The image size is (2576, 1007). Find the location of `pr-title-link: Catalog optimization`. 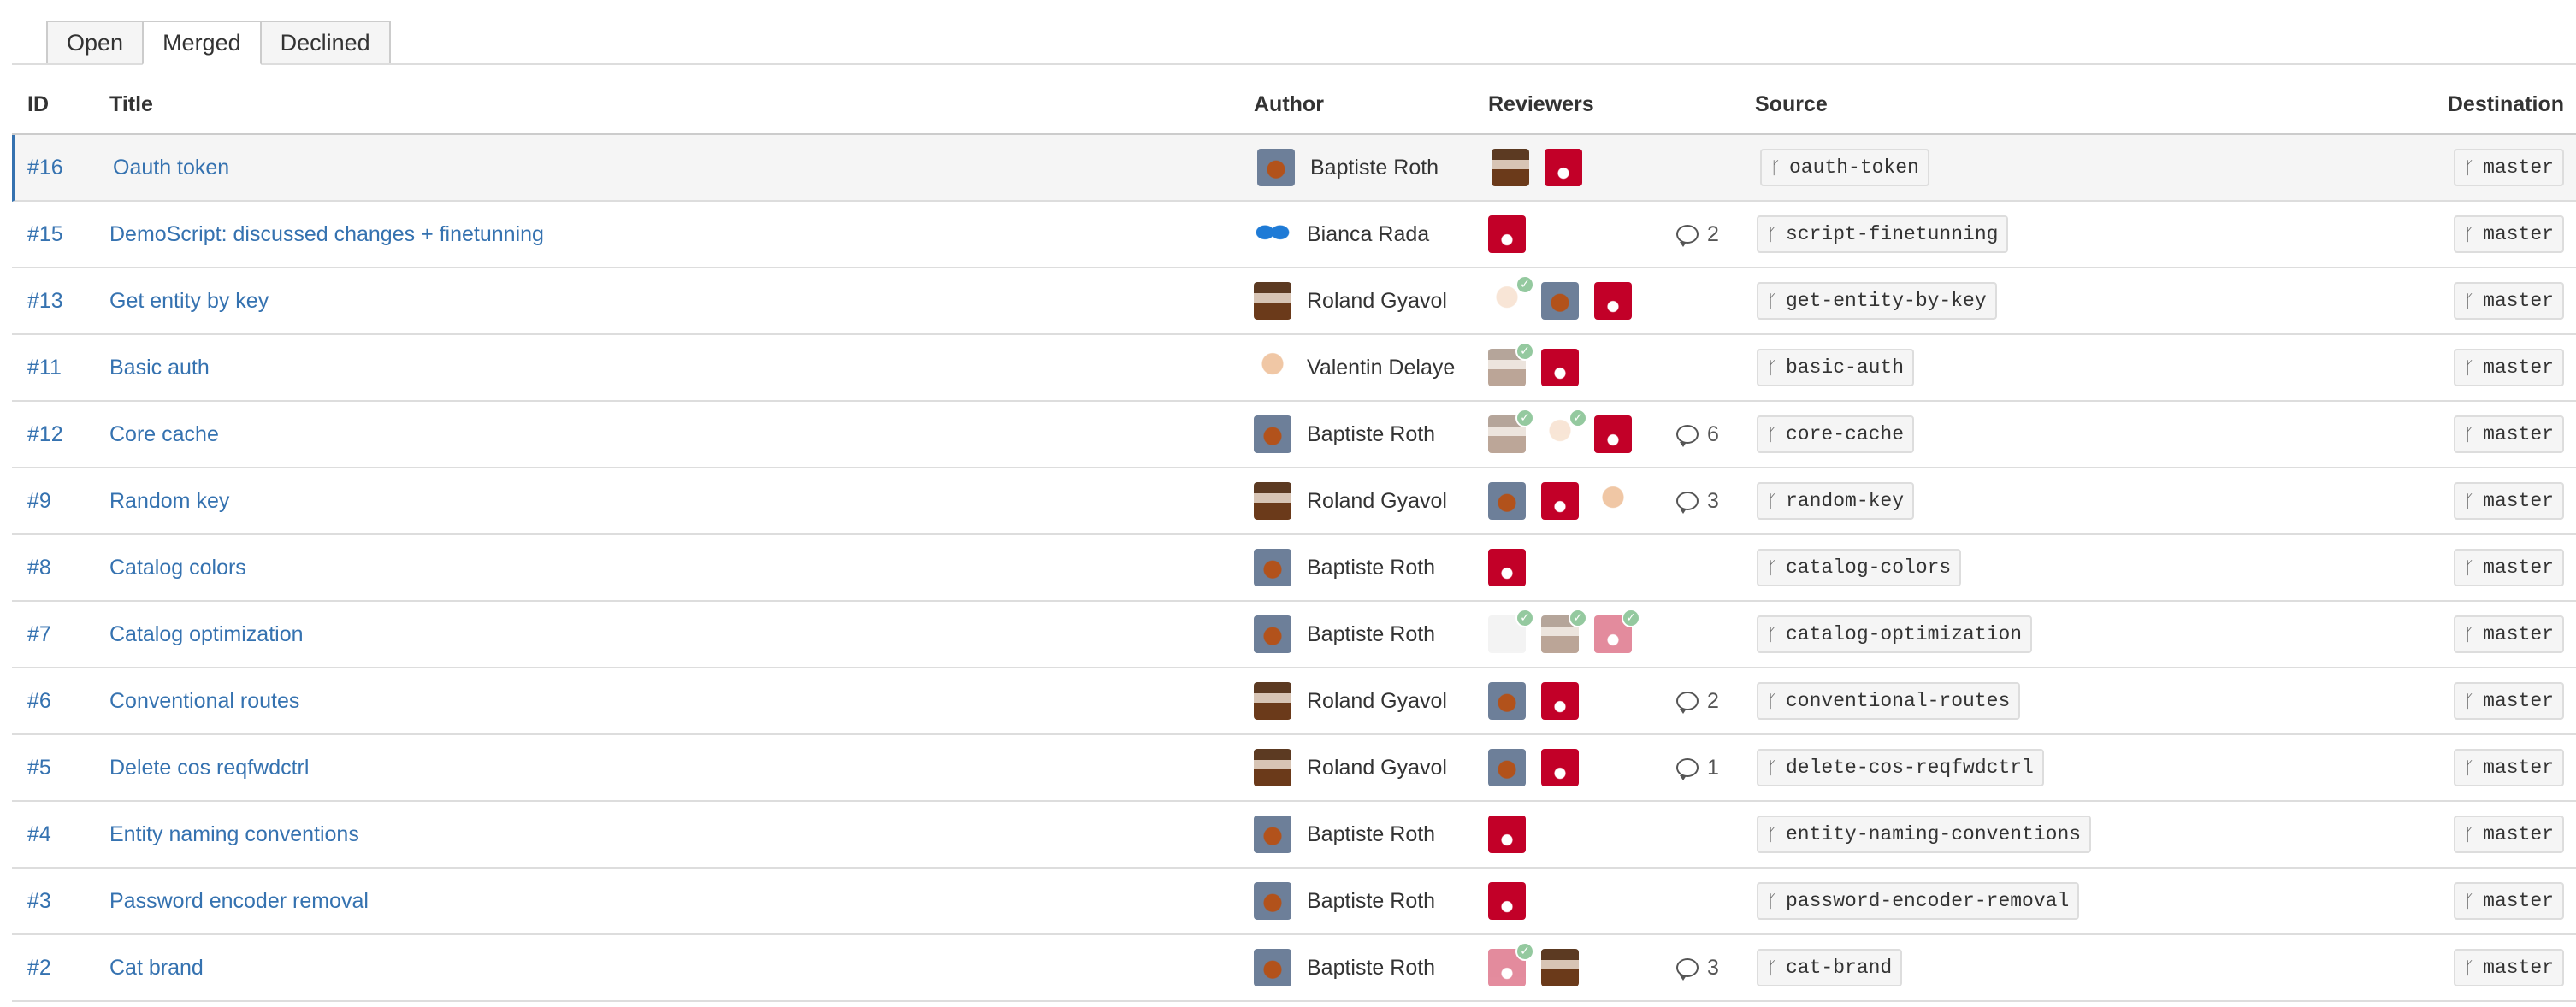

pr-title-link: Catalog optimization is located at coordinates (206, 634).